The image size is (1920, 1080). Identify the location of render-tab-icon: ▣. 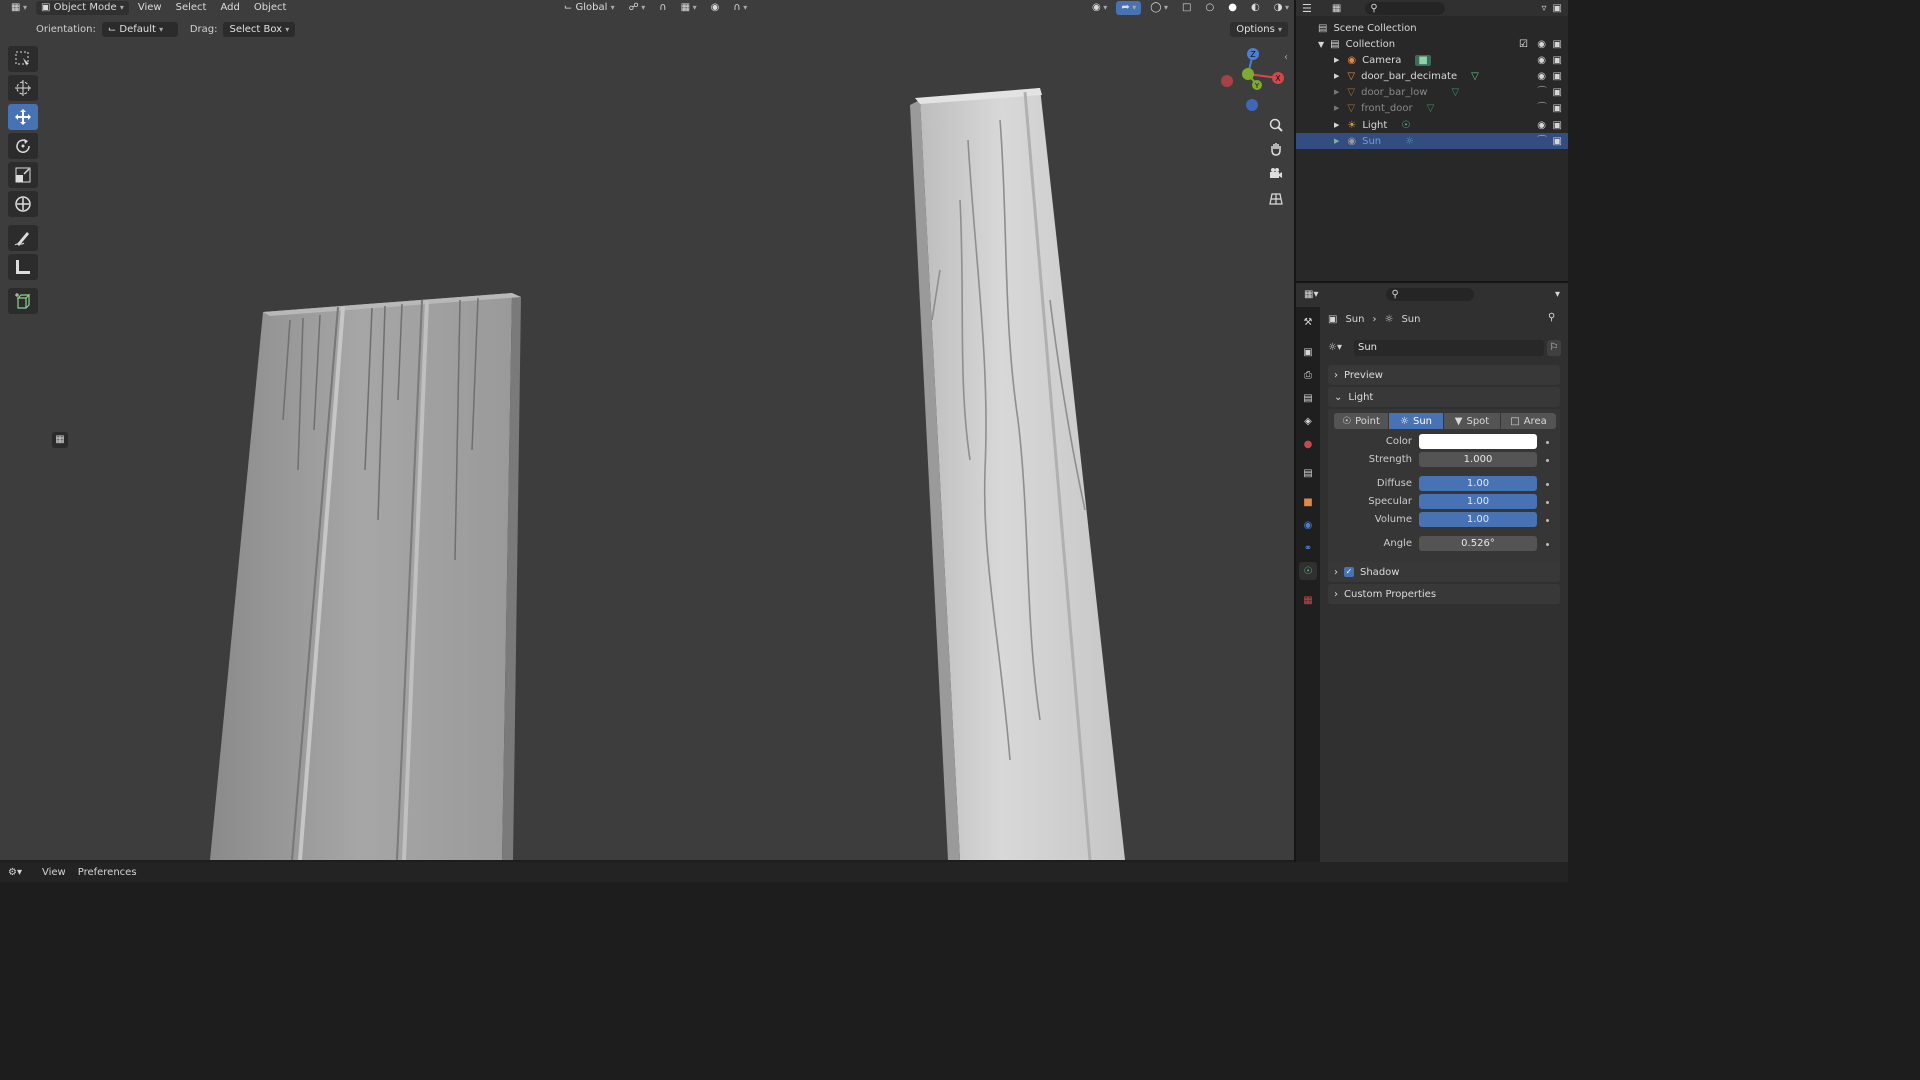
(1308, 352).